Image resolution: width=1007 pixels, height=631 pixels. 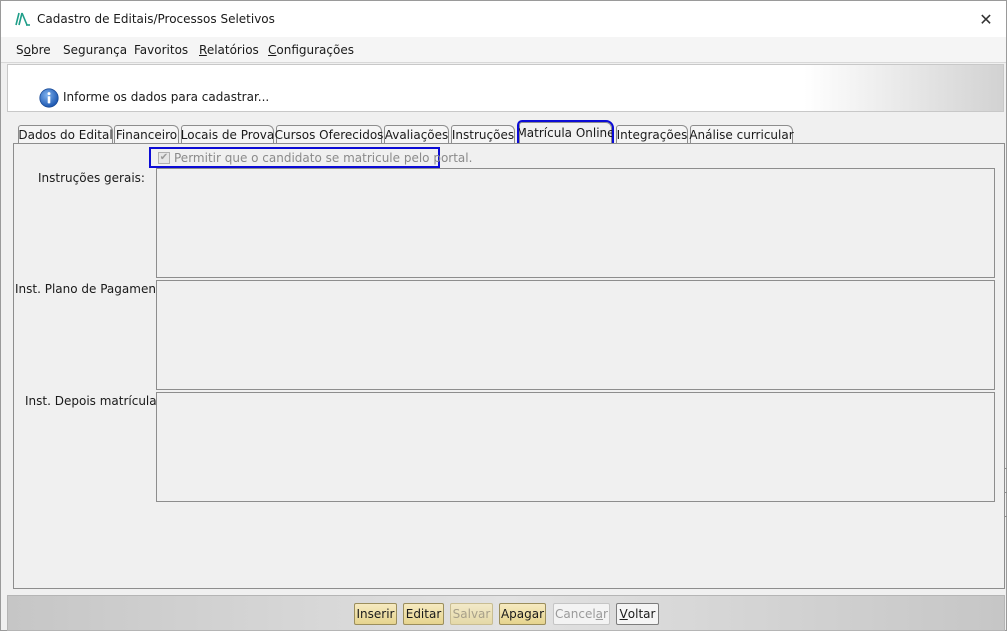 I want to click on app-logo-icon, so click(x=22, y=19).